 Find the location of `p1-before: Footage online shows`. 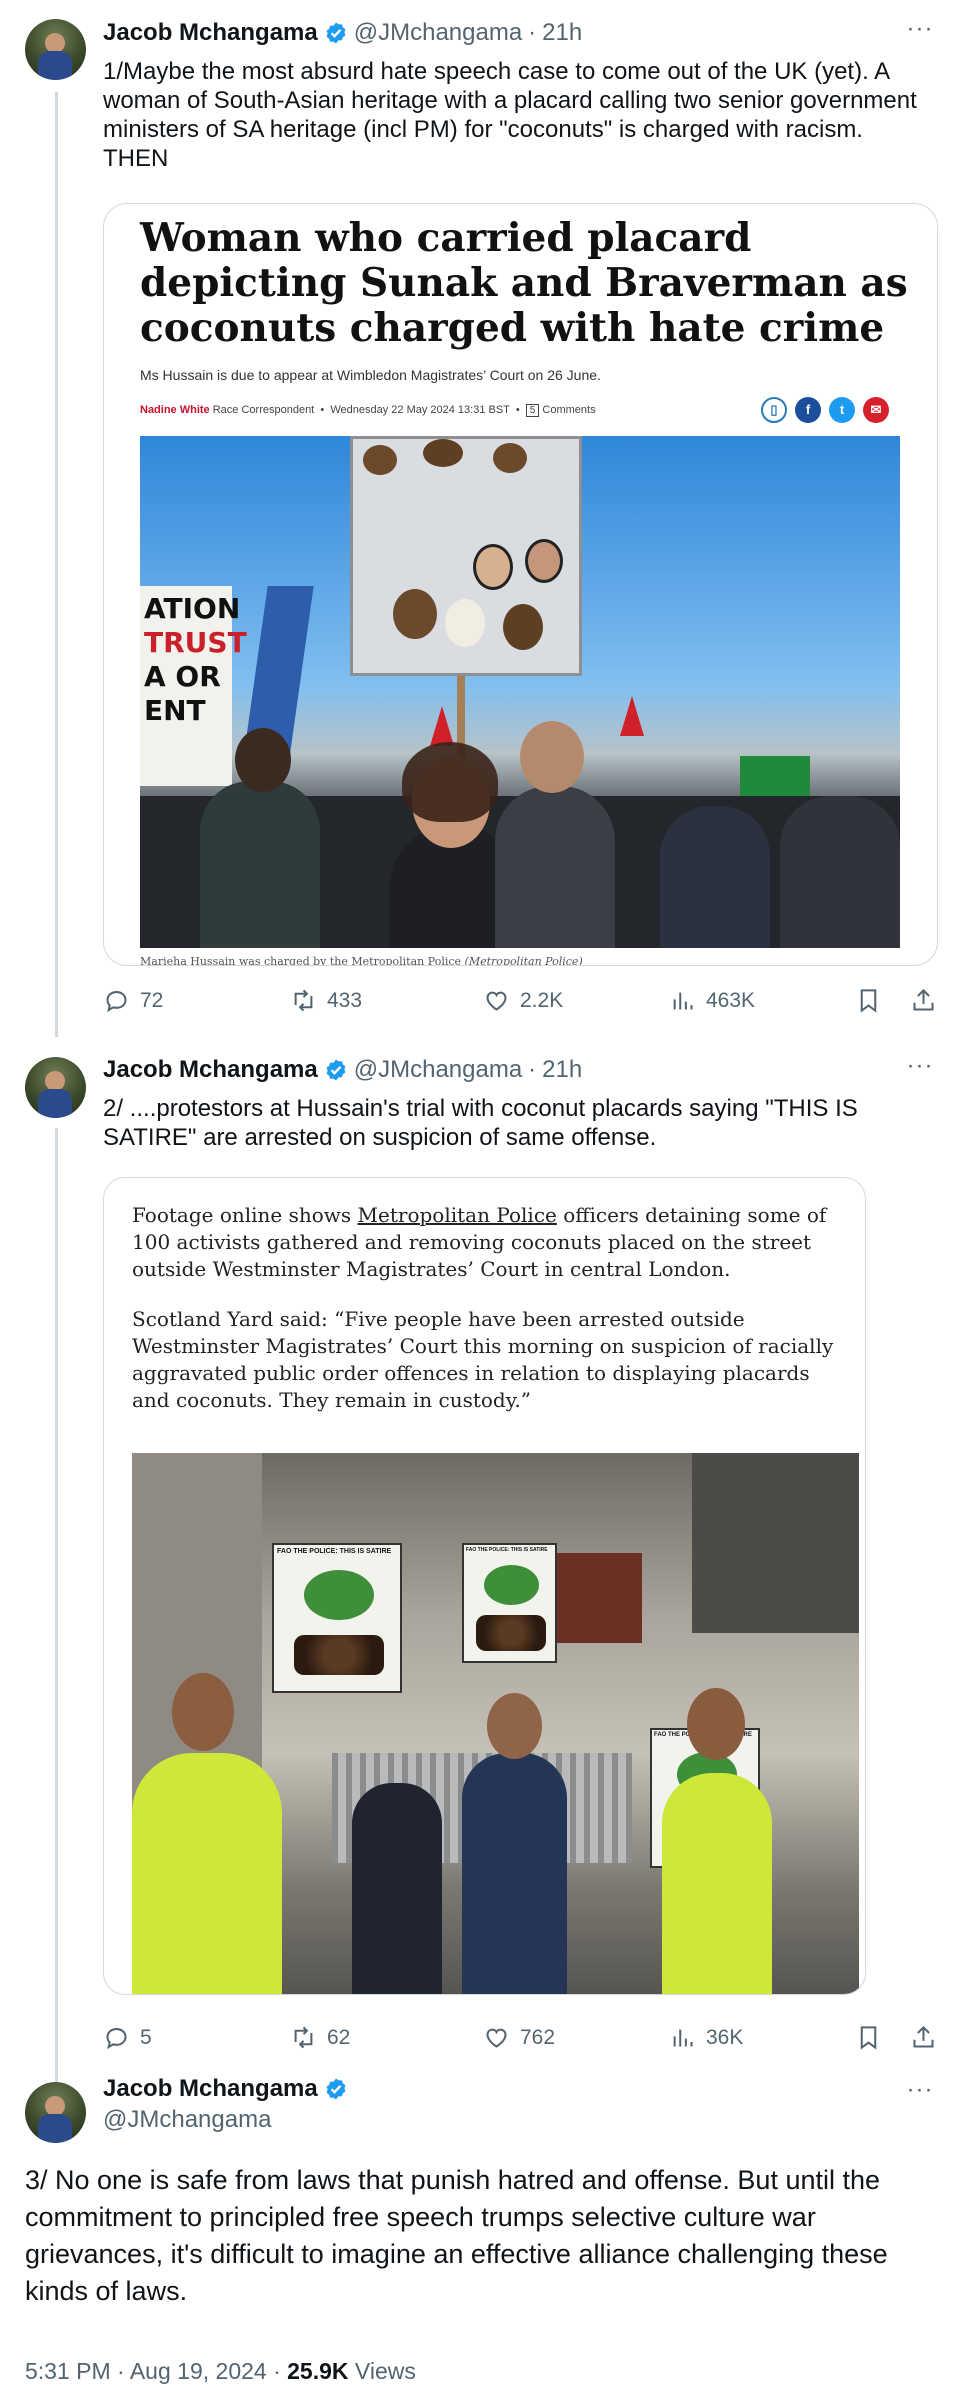

p1-before: Footage online shows is located at coordinates (245, 1215).